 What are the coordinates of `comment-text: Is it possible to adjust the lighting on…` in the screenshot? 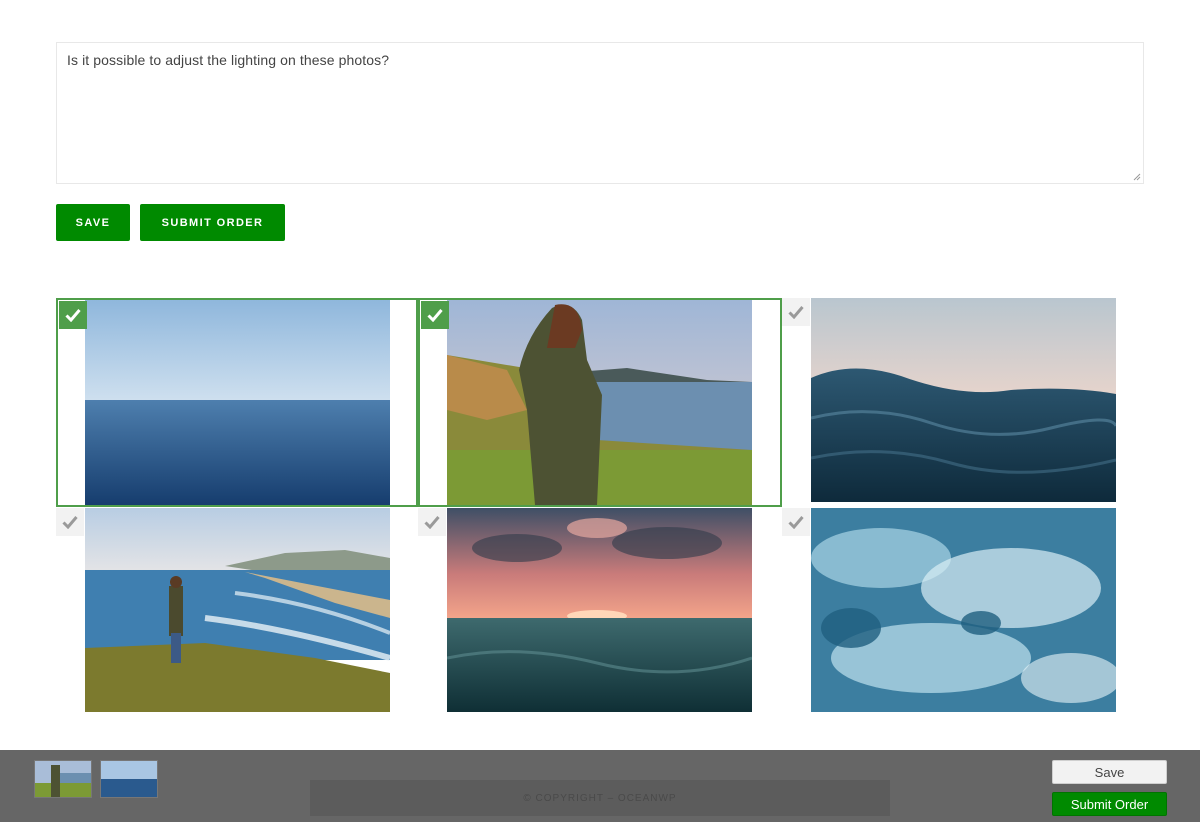 It's located at (228, 60).